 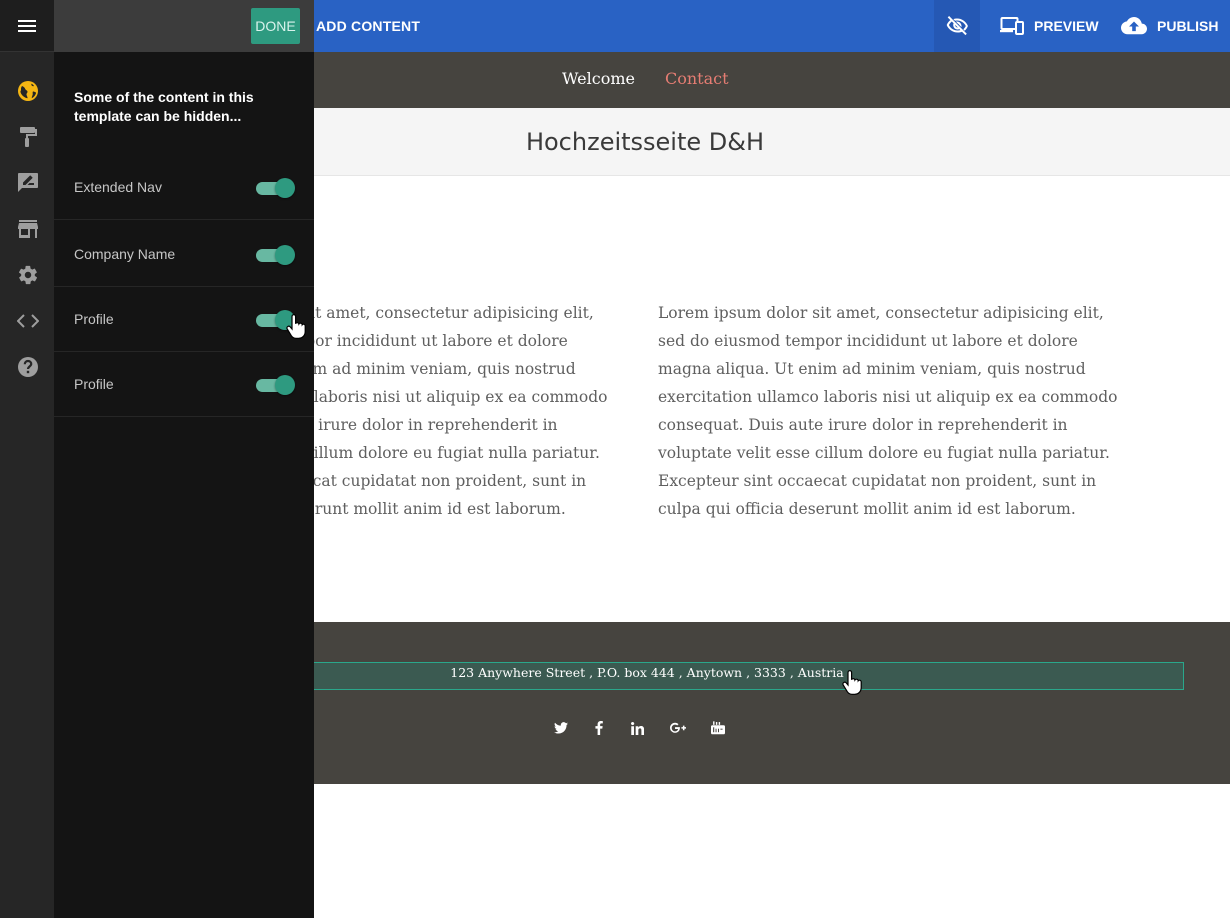 What do you see at coordinates (275, 26) in the screenshot?
I see `done-button: DONE` at bounding box center [275, 26].